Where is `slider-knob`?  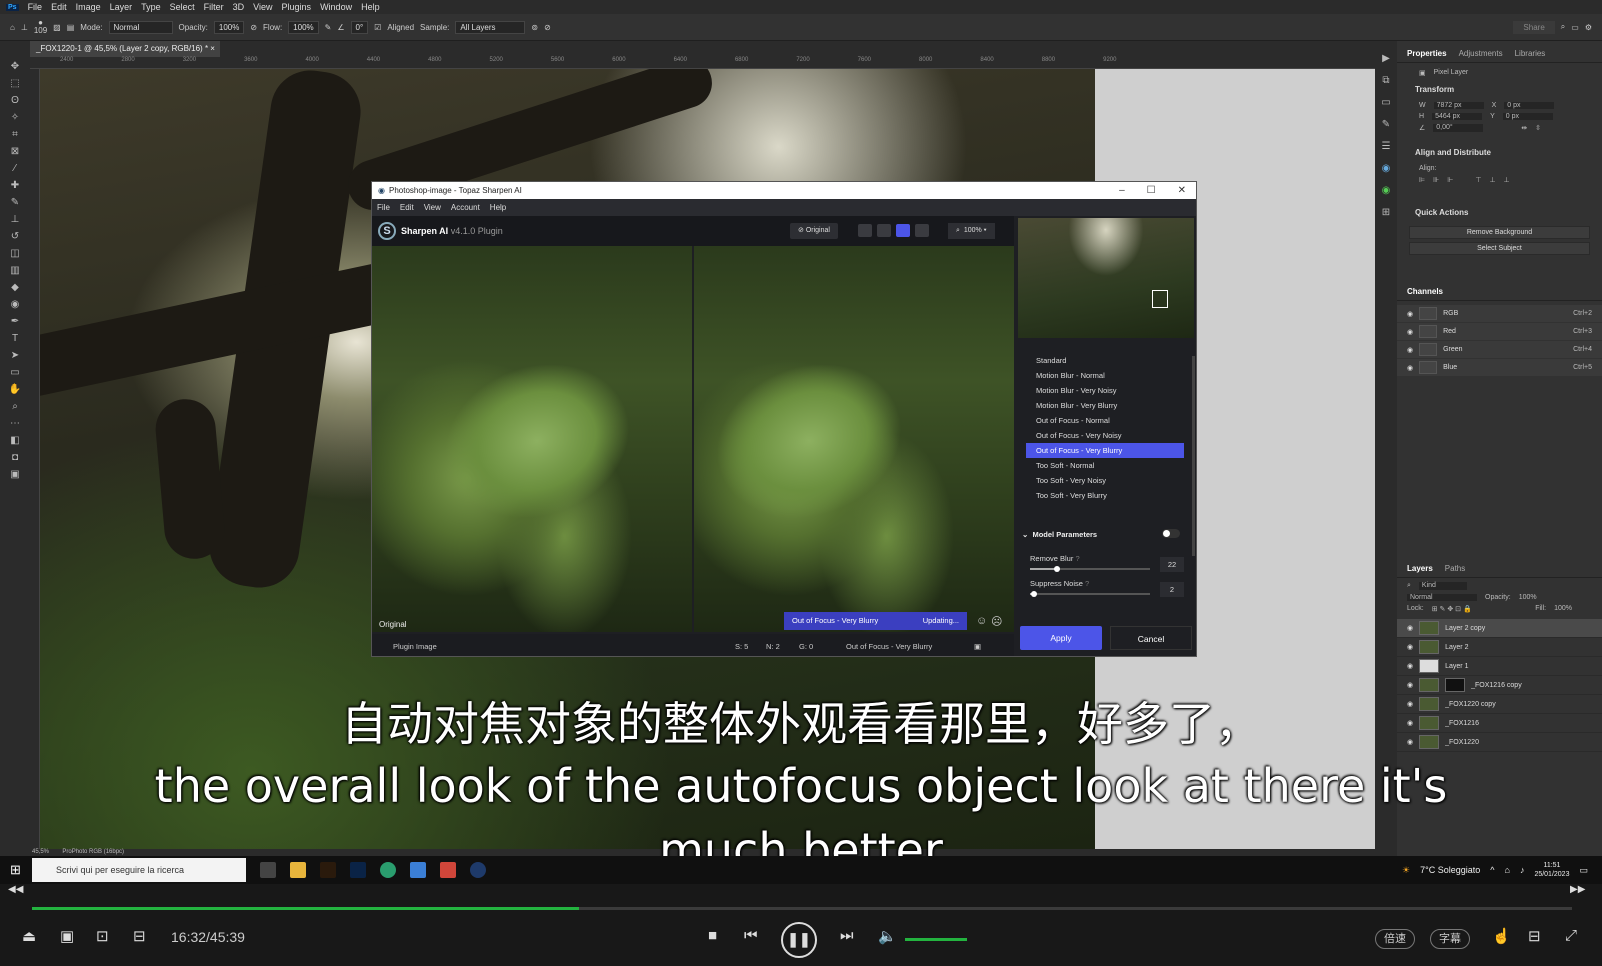
slider-knob is located at coordinates (1057, 569).